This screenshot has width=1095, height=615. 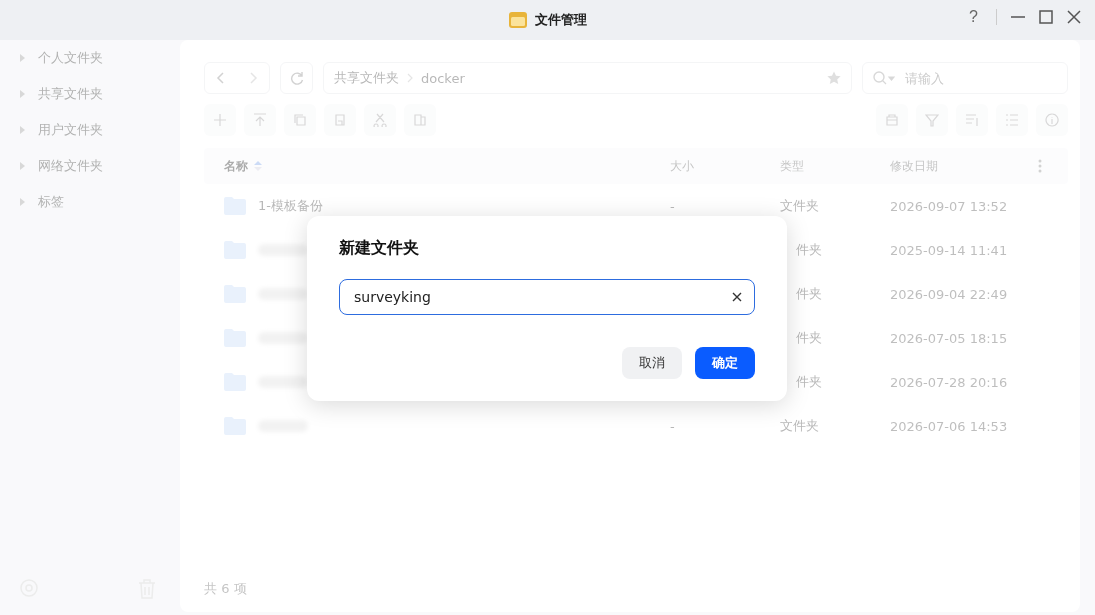 I want to click on info-icon, so click(x=1052, y=120).